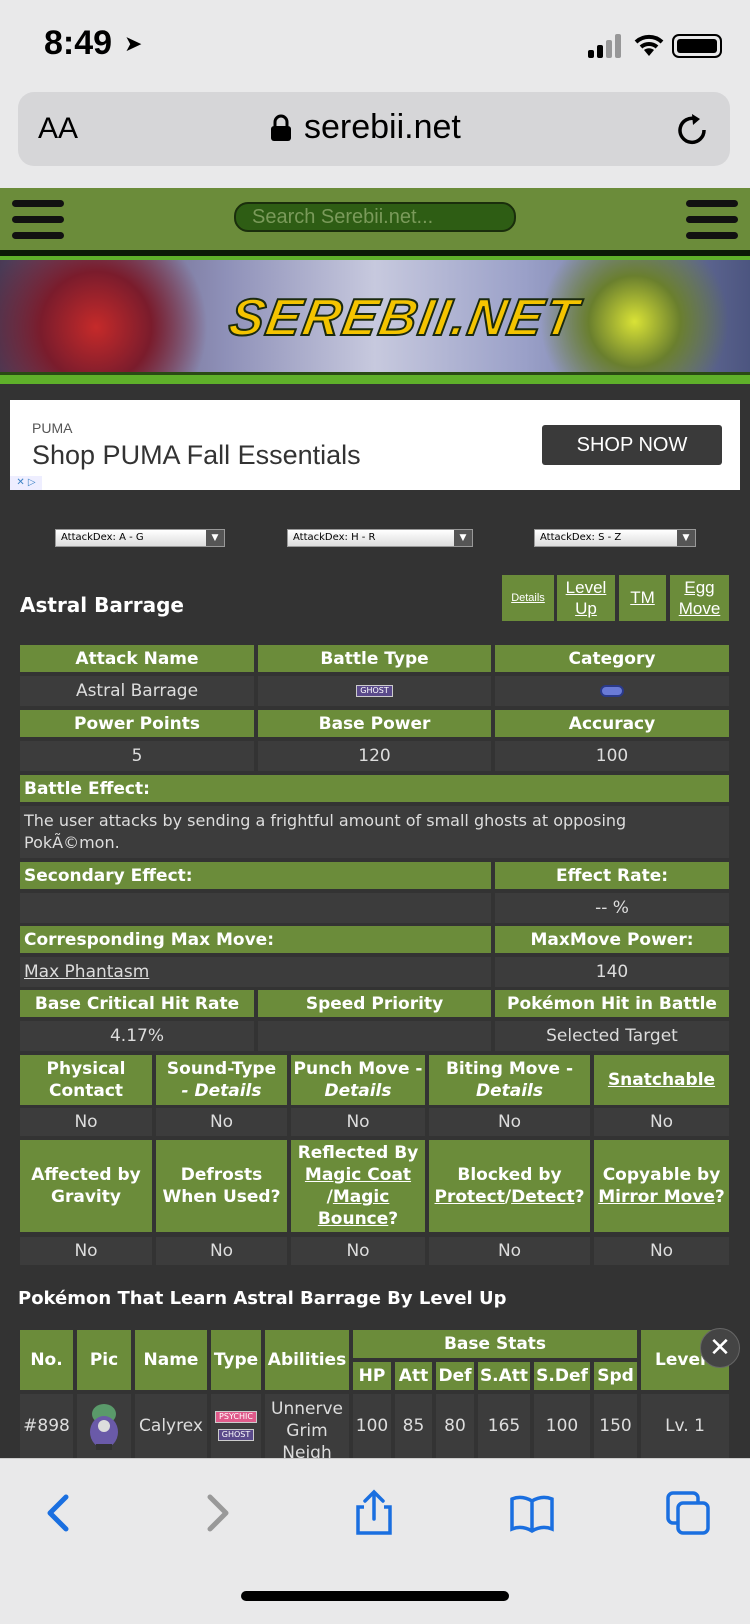 This screenshot has width=750, height=1624. I want to click on site-banner: SEREBII.NET, so click(375, 316).